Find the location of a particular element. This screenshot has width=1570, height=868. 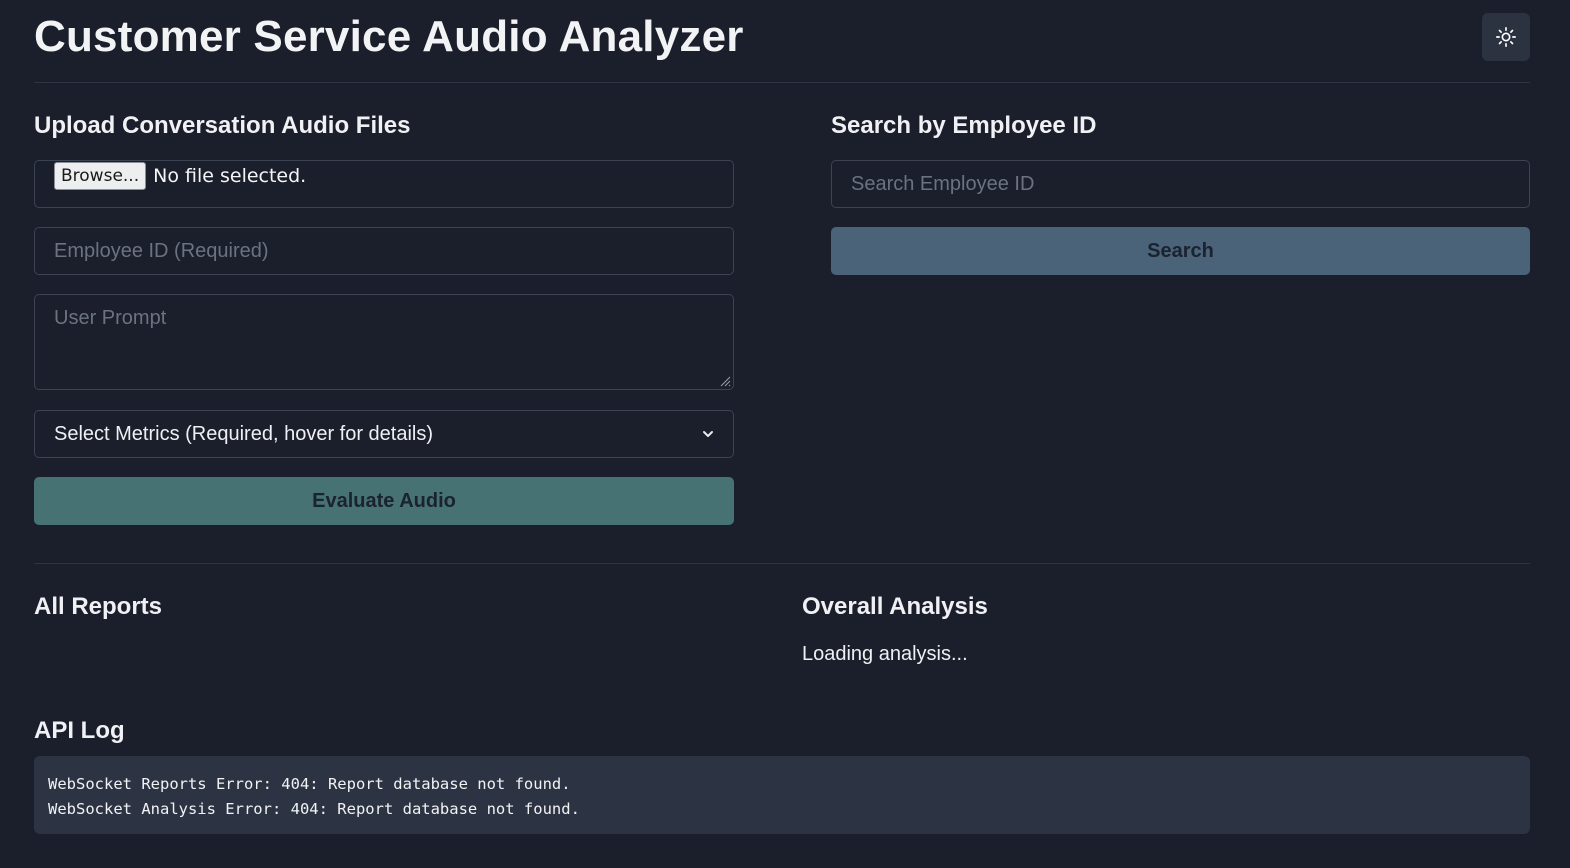

header-divider is located at coordinates (782, 82).